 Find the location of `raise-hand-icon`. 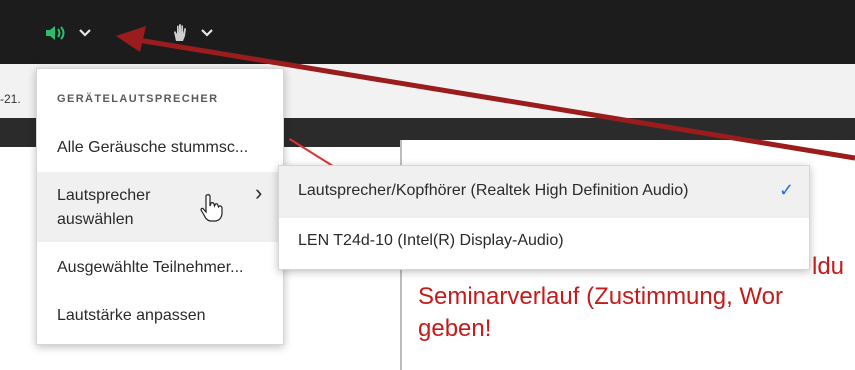

raise-hand-icon is located at coordinates (180, 32).